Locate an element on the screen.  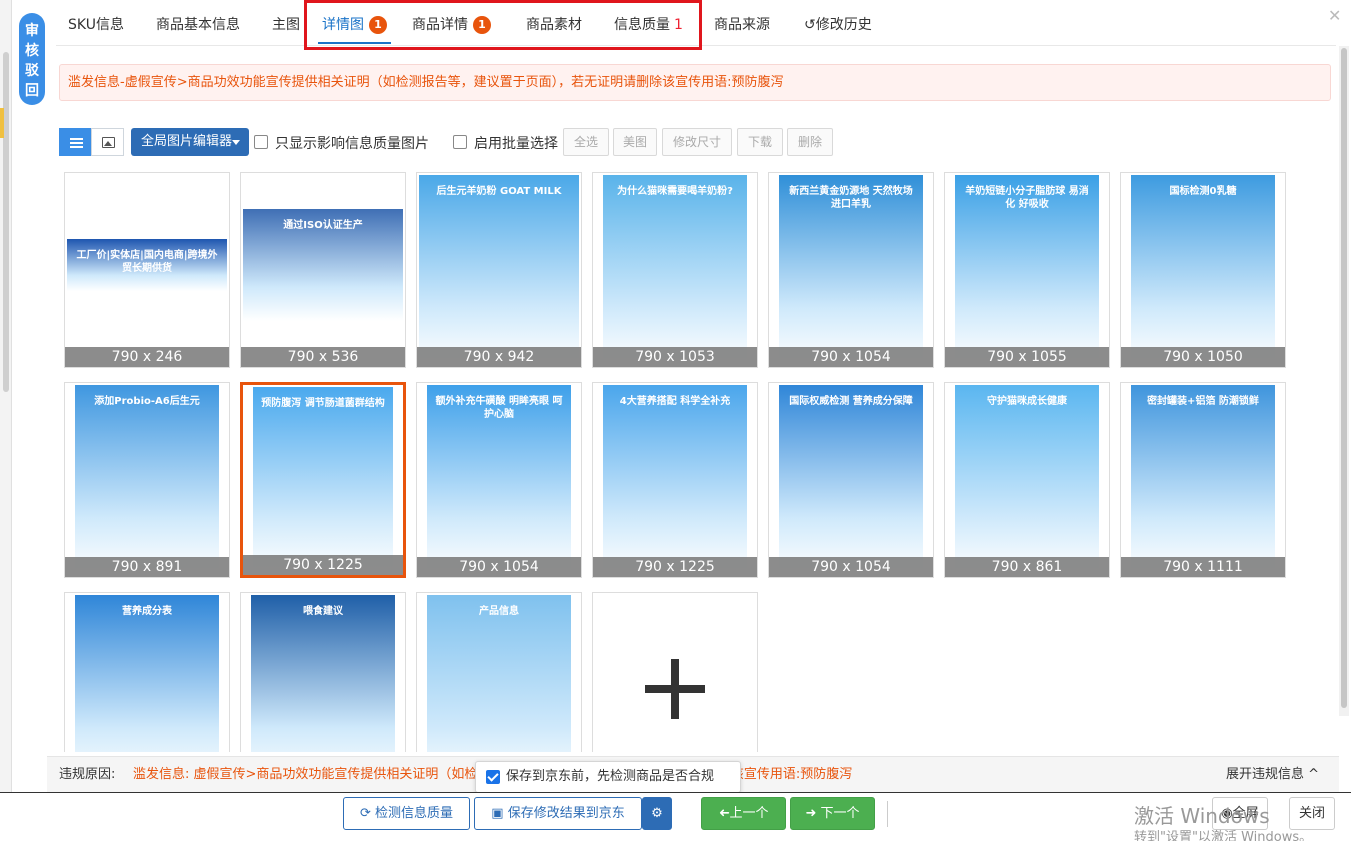
grid-view-button is located at coordinates (107, 142).